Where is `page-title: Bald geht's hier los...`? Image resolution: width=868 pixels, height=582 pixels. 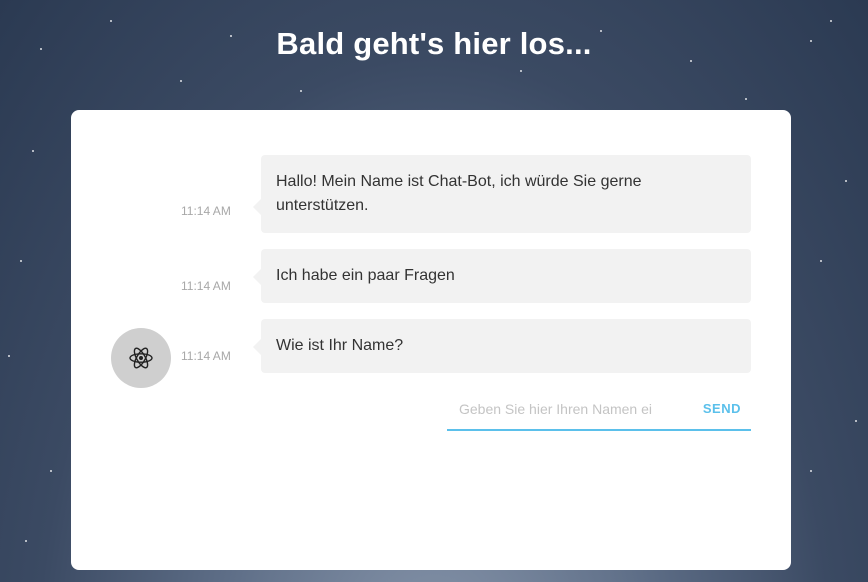 page-title: Bald geht's hier los... is located at coordinates (434, 43).